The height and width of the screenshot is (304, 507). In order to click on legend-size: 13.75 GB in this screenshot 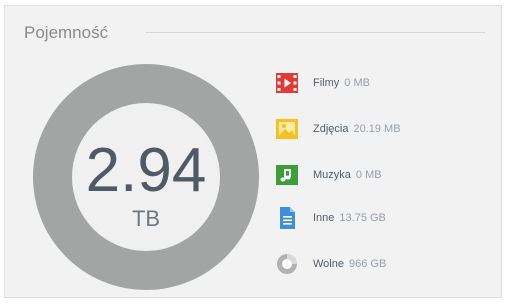, I will do `click(362, 218)`.